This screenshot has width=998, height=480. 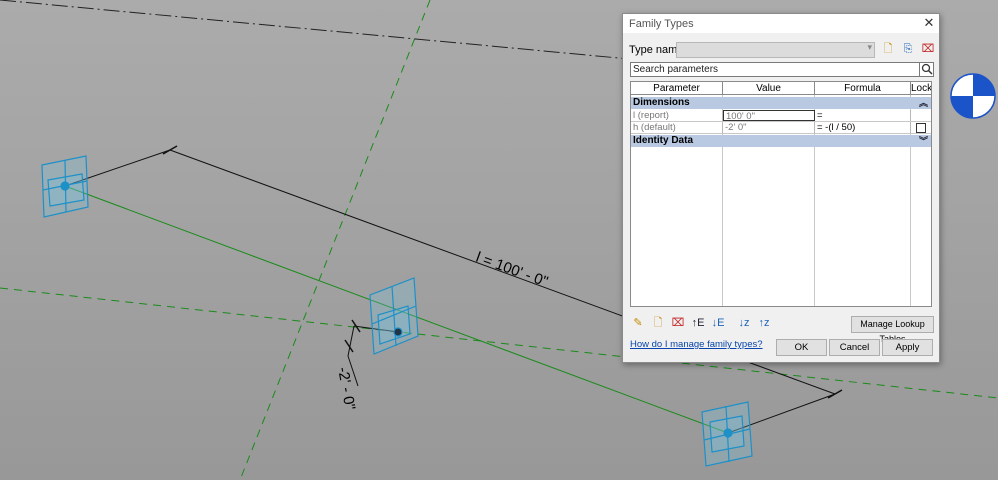 I want to click on move-up-icon: ↑E, so click(x=698, y=323).